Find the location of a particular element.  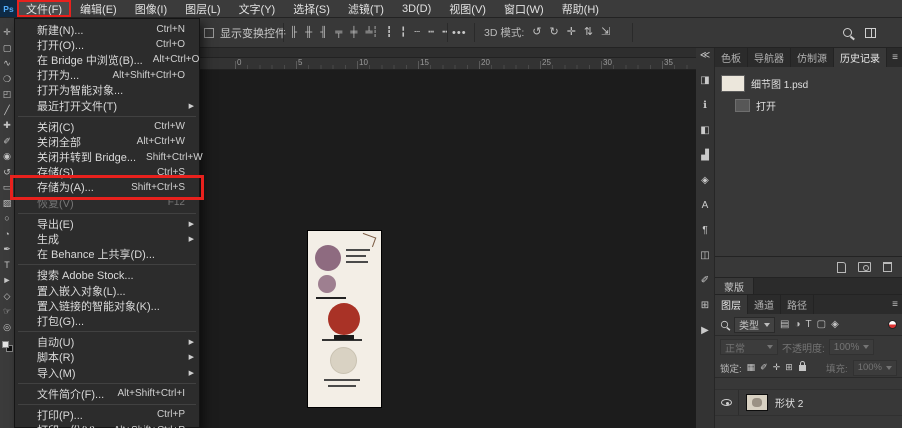

new-document-from-state-icon is located at coordinates (841, 267).